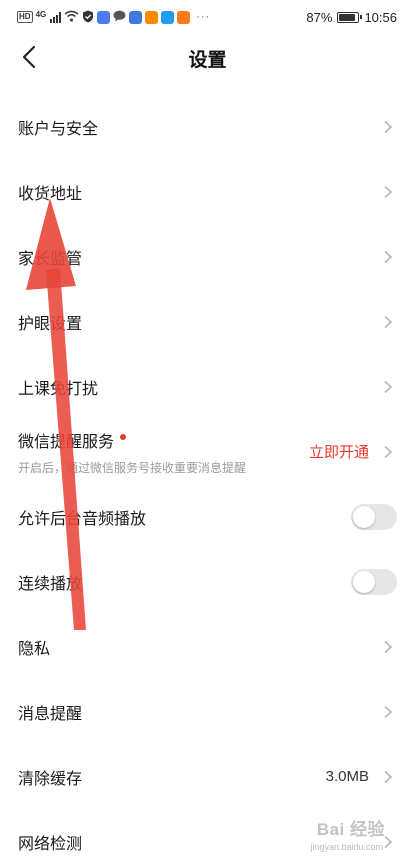 The image size is (415, 860). I want to click on row-label: 微信提醒服务, so click(66, 442).